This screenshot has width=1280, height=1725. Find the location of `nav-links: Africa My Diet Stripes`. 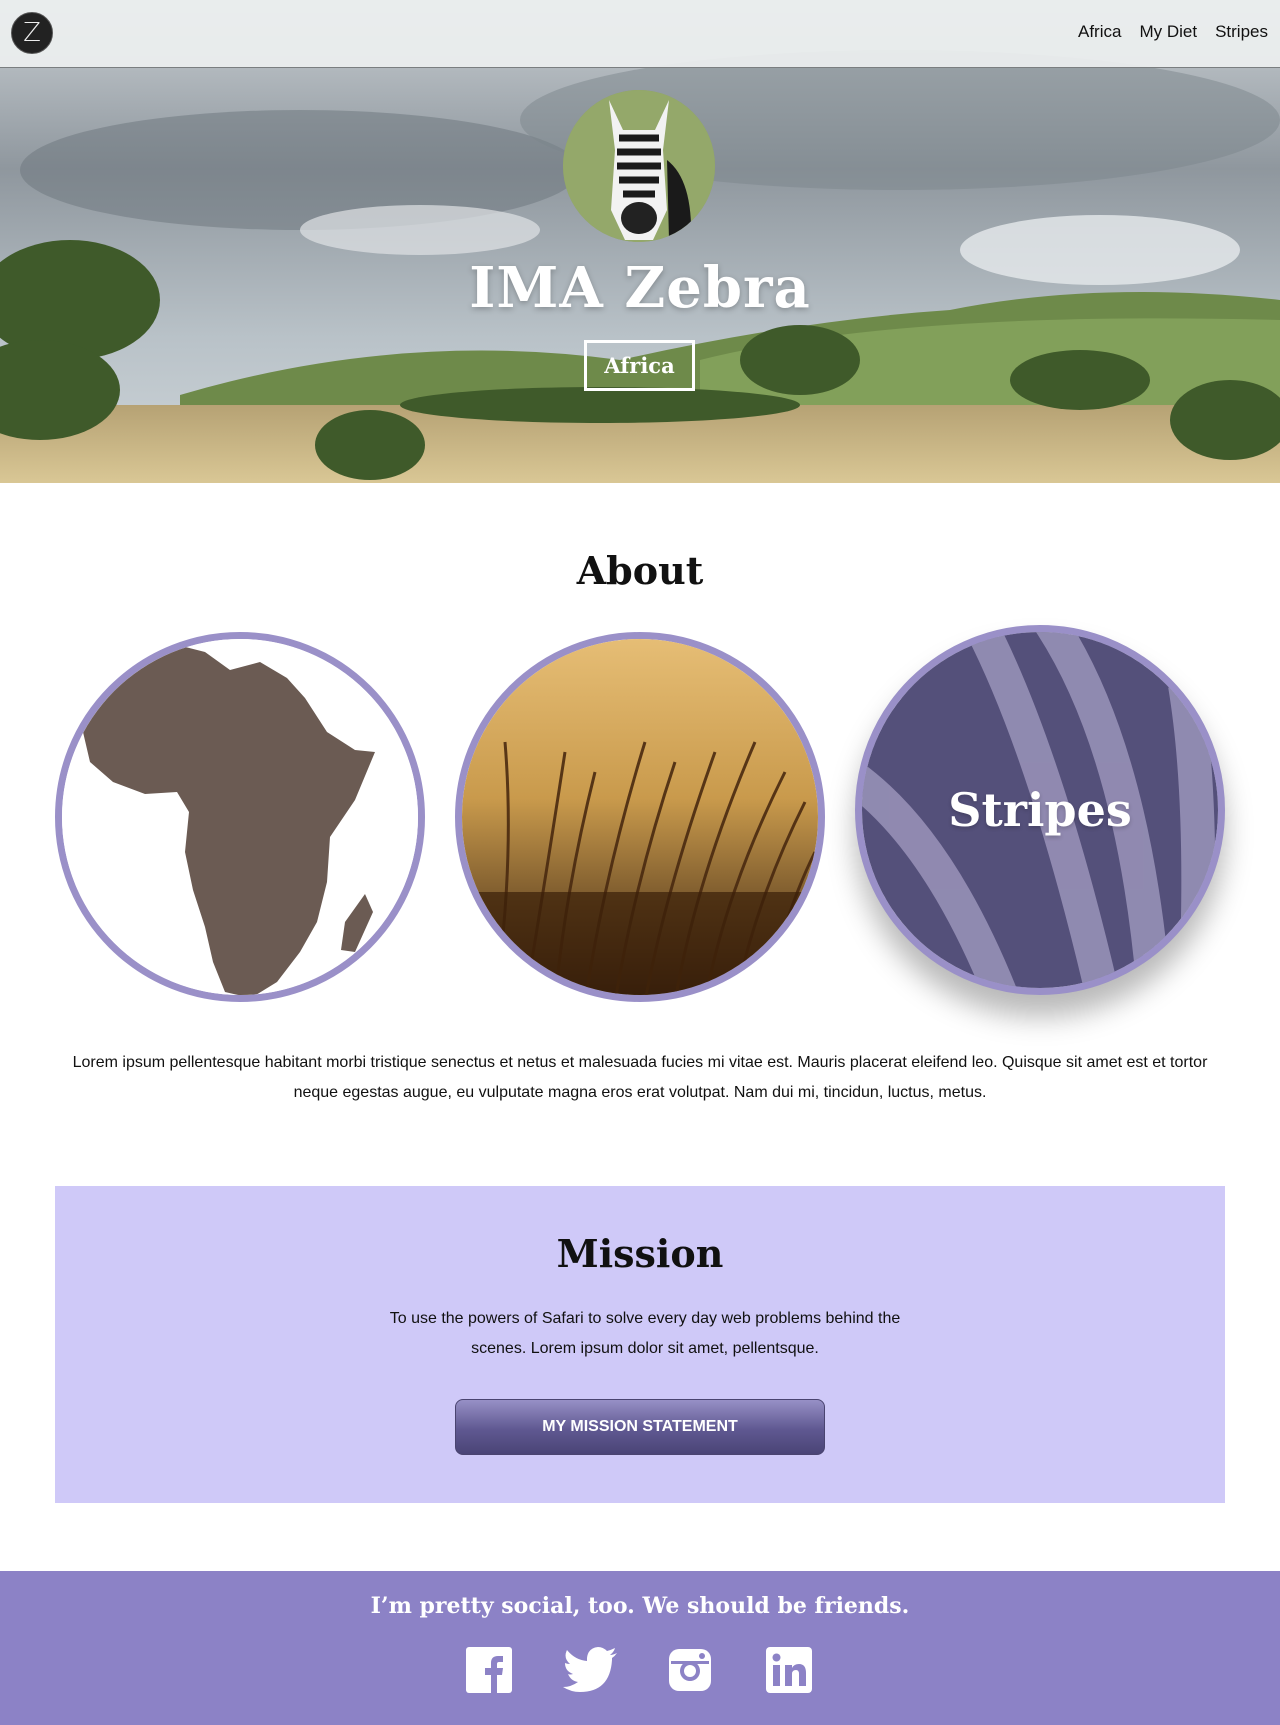

nav-links: Africa My Diet Stripes is located at coordinates (1173, 32).